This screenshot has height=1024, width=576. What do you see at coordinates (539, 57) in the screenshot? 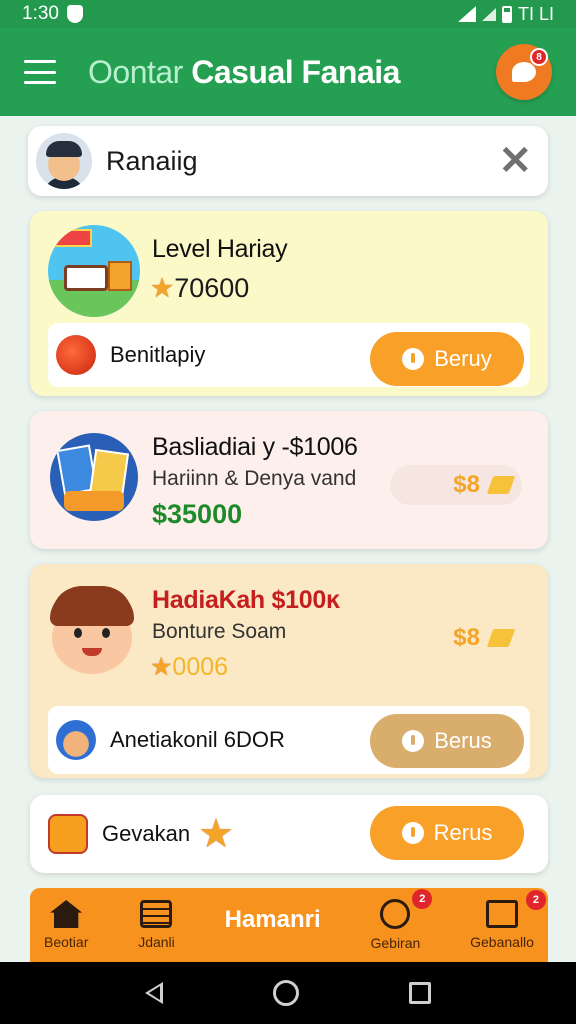
I see `chat-badge: 8` at bounding box center [539, 57].